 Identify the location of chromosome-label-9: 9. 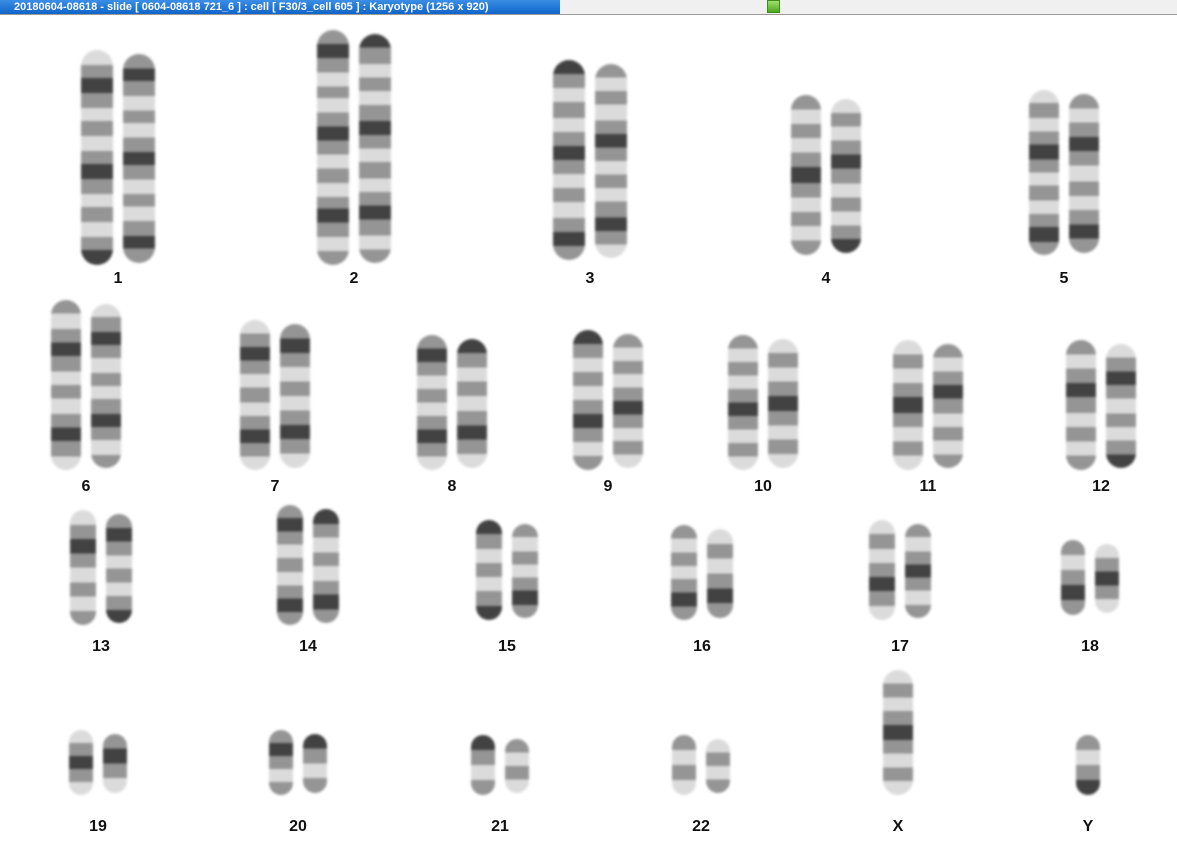
(608, 486).